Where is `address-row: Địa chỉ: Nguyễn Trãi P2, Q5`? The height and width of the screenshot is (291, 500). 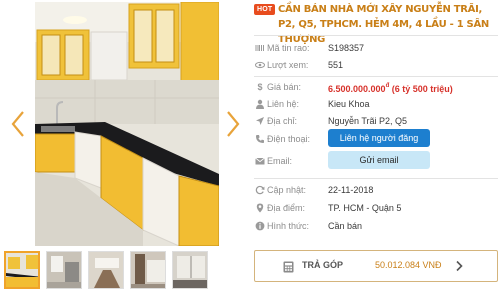 address-row: Địa chỉ: Nguyễn Trãi P2, Q5 is located at coordinates (377, 121).